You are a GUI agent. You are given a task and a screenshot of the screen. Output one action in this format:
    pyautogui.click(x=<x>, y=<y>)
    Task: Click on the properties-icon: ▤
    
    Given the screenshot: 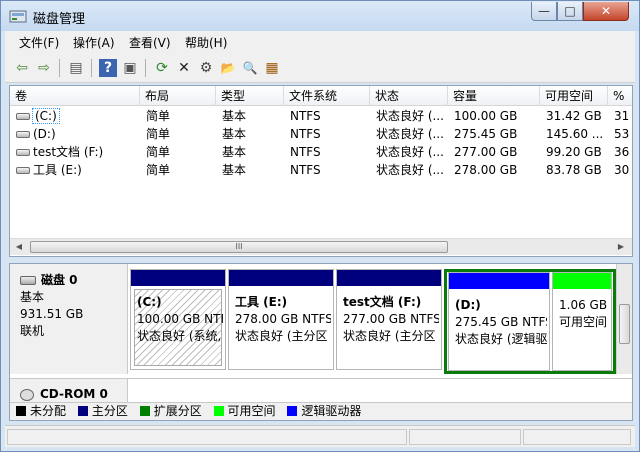 What is the action you would take?
    pyautogui.click(x=76, y=68)
    